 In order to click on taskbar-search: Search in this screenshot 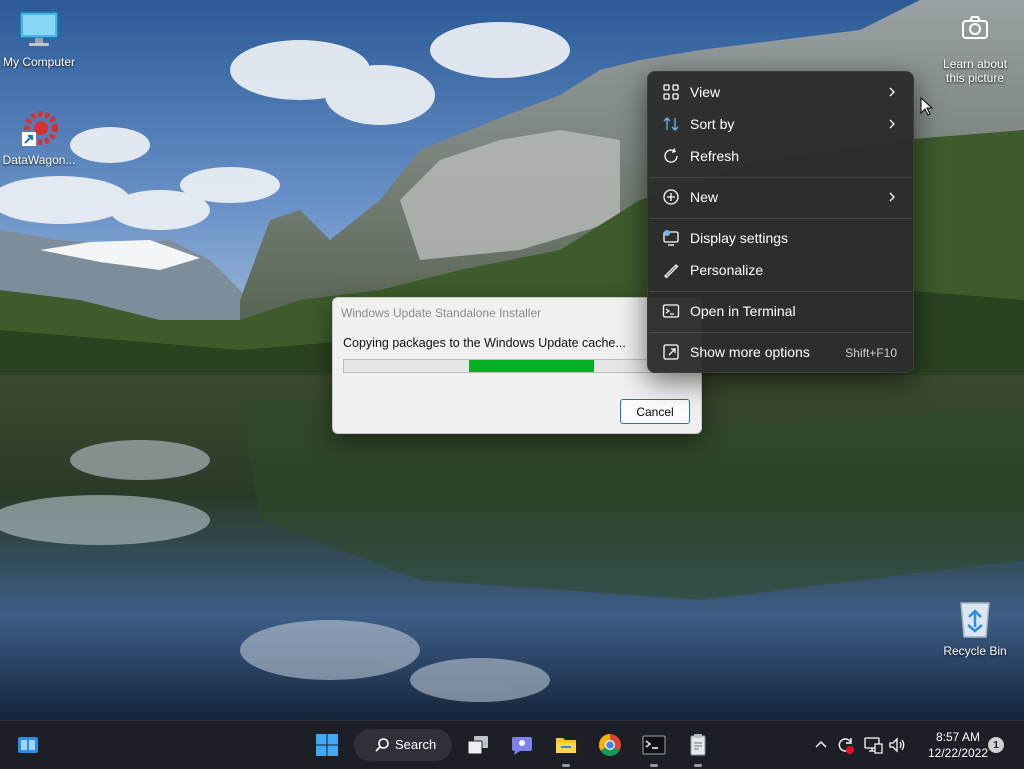, I will do `click(403, 745)`.